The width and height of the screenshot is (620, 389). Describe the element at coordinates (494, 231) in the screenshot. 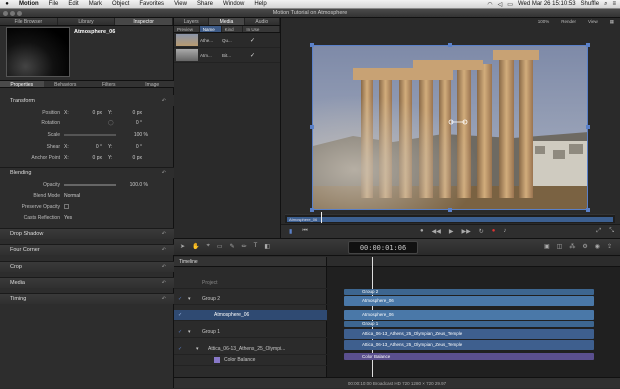

I see `record-keyframe-icon: ●` at that location.